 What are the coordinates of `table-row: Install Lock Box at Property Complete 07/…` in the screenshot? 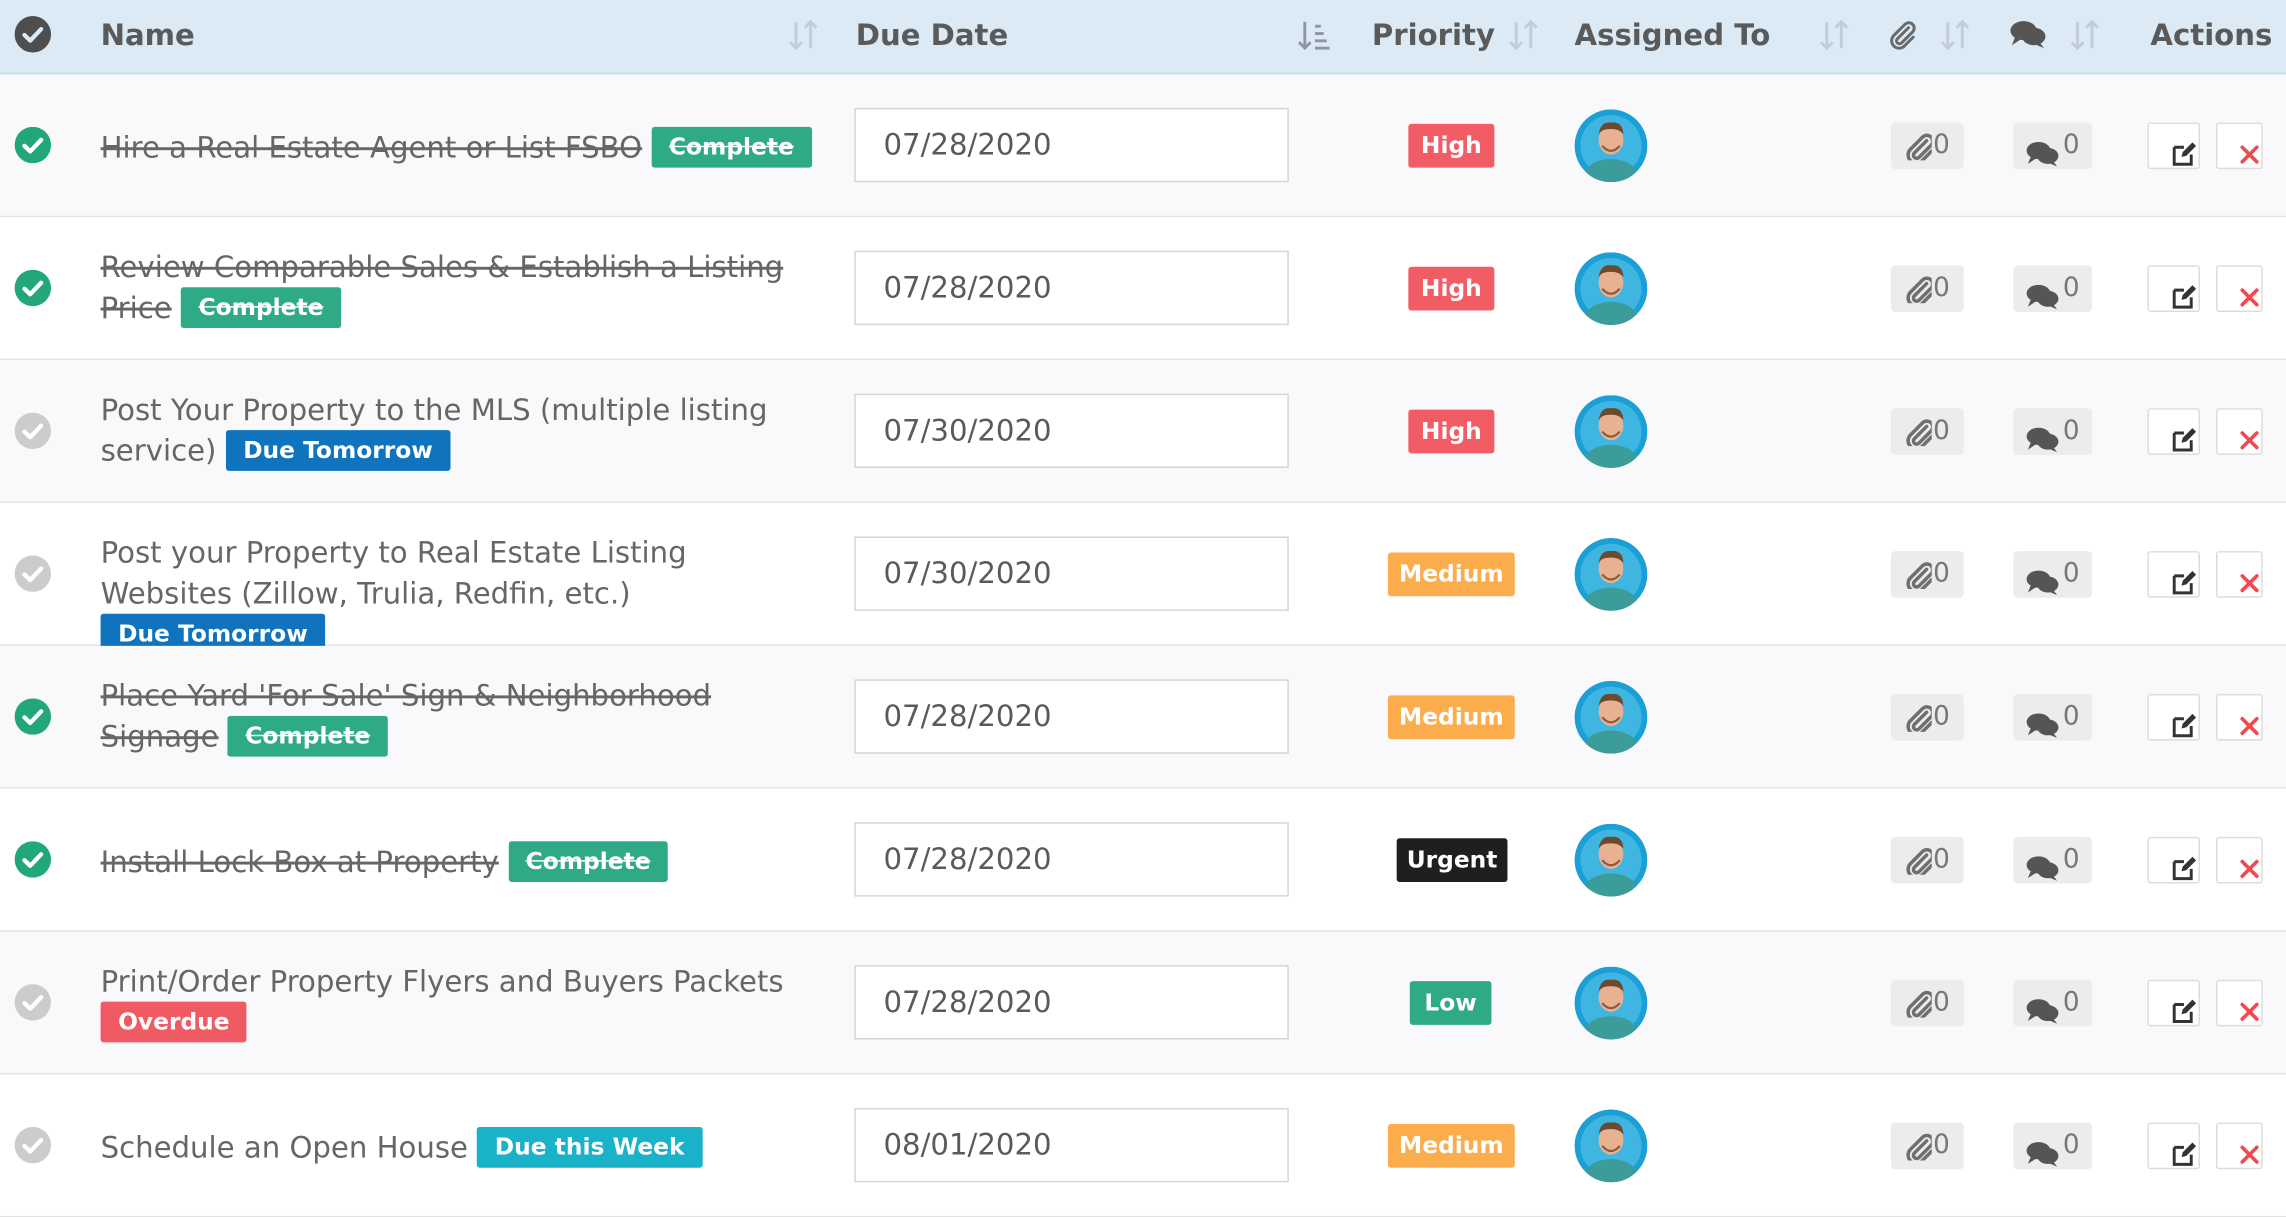 It's located at (1143, 860).